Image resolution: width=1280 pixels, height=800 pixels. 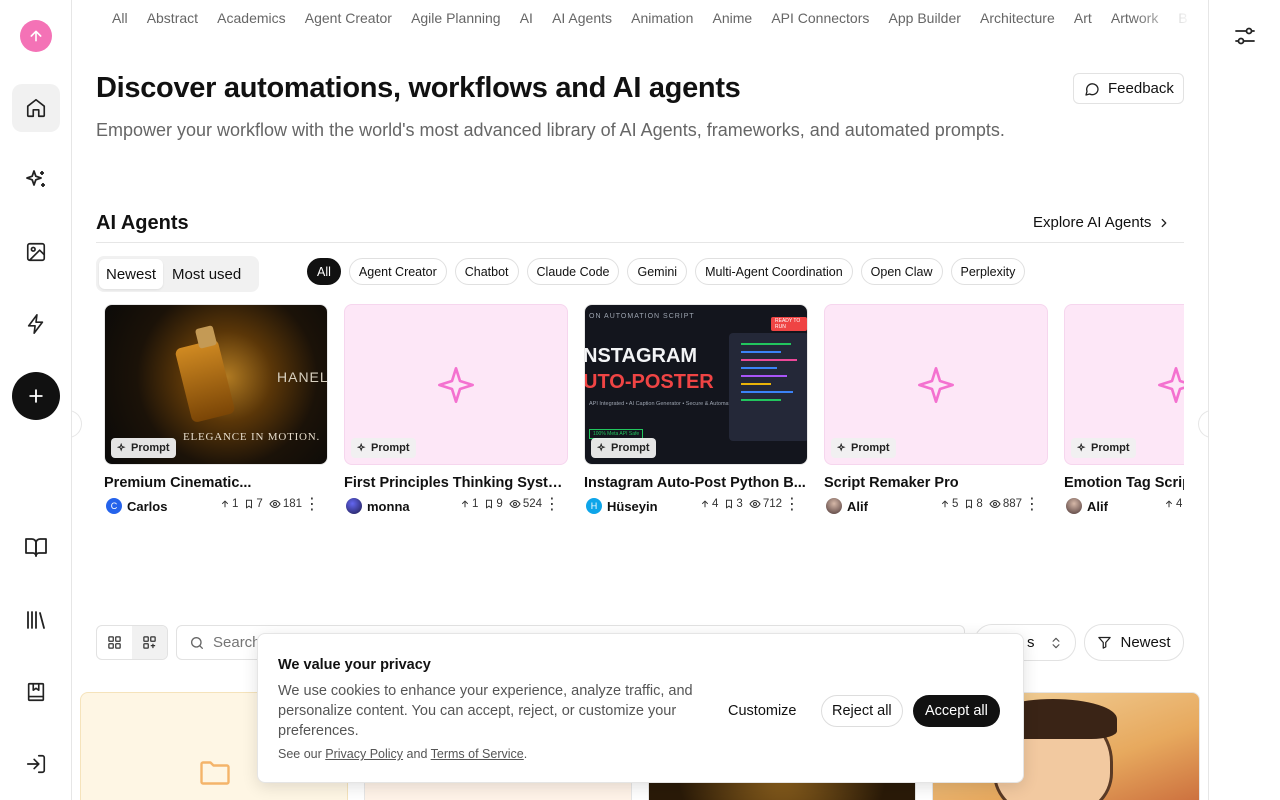 What do you see at coordinates (949, 504) in the screenshot?
I see `upvote-stat: 5` at bounding box center [949, 504].